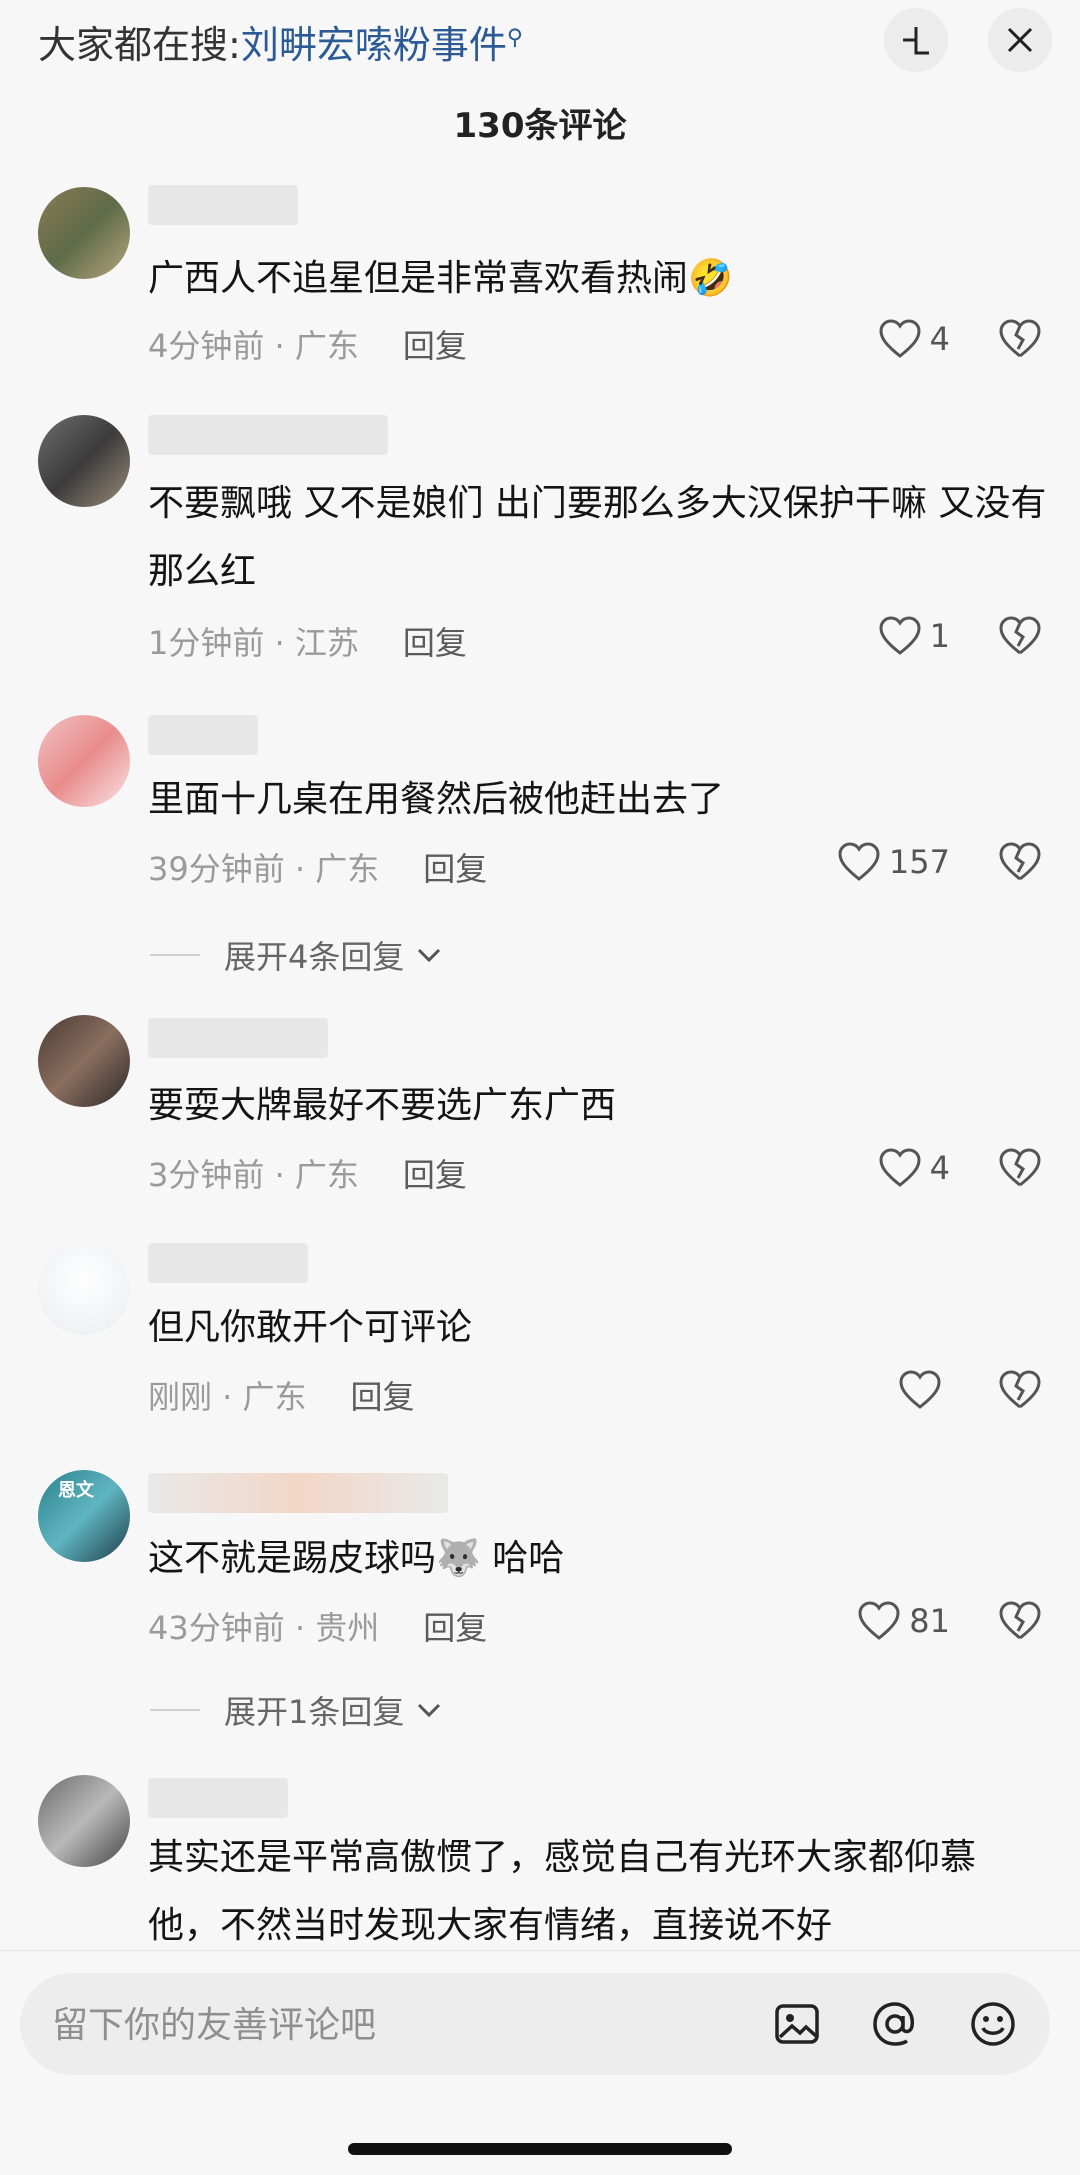  I want to click on collapse-icon, so click(916, 41).